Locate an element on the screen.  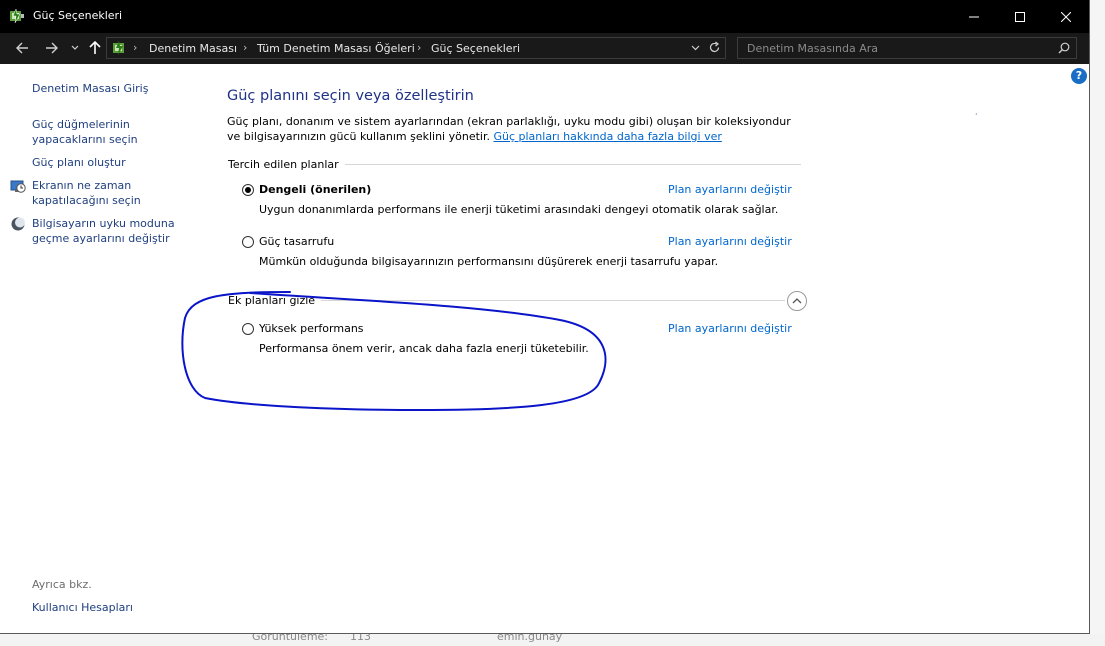
maximize-icon is located at coordinates (1020, 16).